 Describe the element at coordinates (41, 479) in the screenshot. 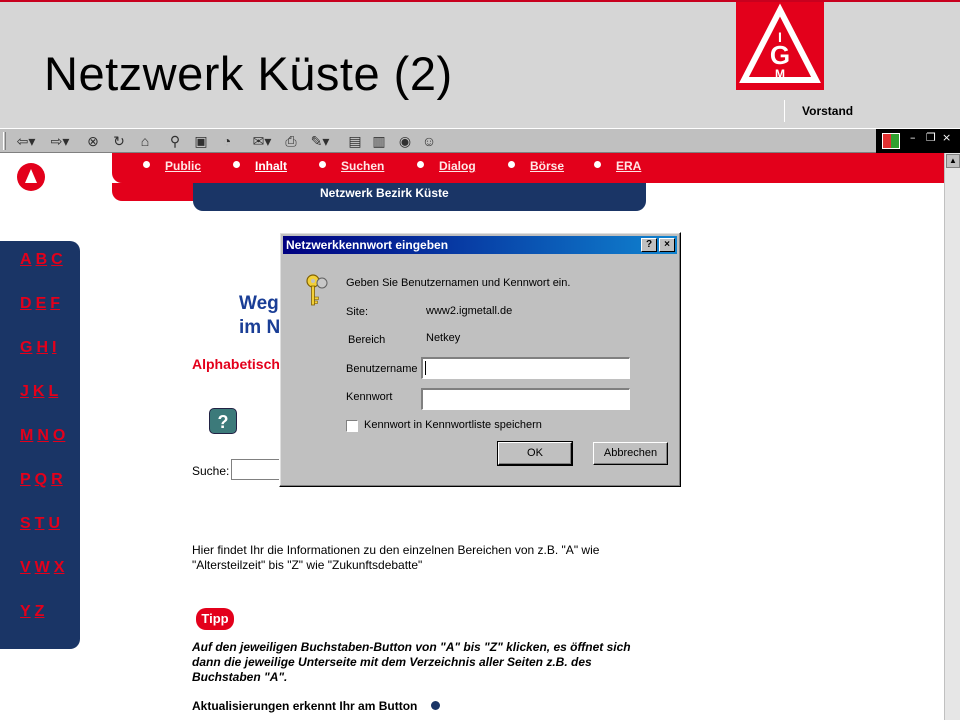

I see `letter-link-q: Q` at that location.